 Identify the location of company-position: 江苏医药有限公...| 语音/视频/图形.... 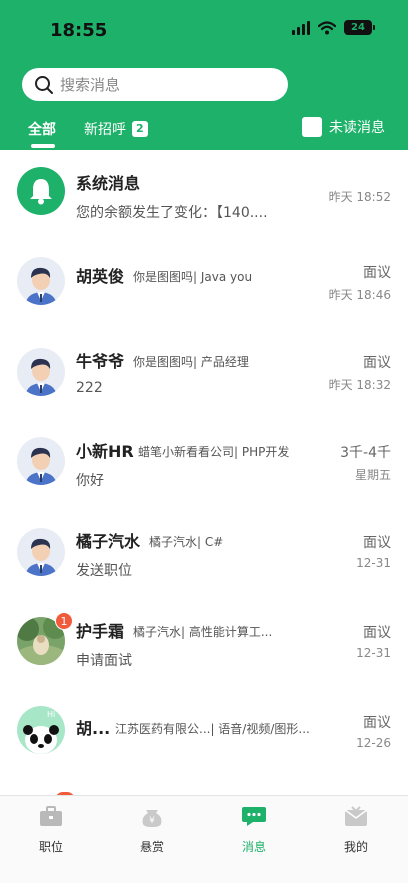
(212, 729).